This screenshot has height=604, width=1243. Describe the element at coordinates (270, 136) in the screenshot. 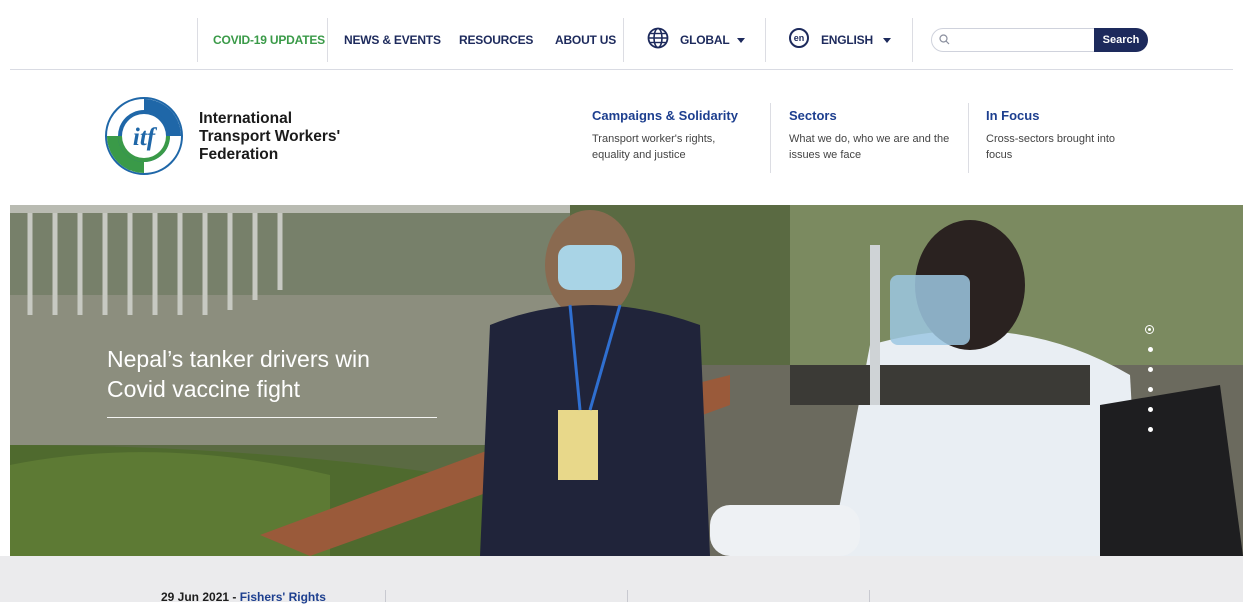

I see `org-name-line: Transport Workers'` at that location.